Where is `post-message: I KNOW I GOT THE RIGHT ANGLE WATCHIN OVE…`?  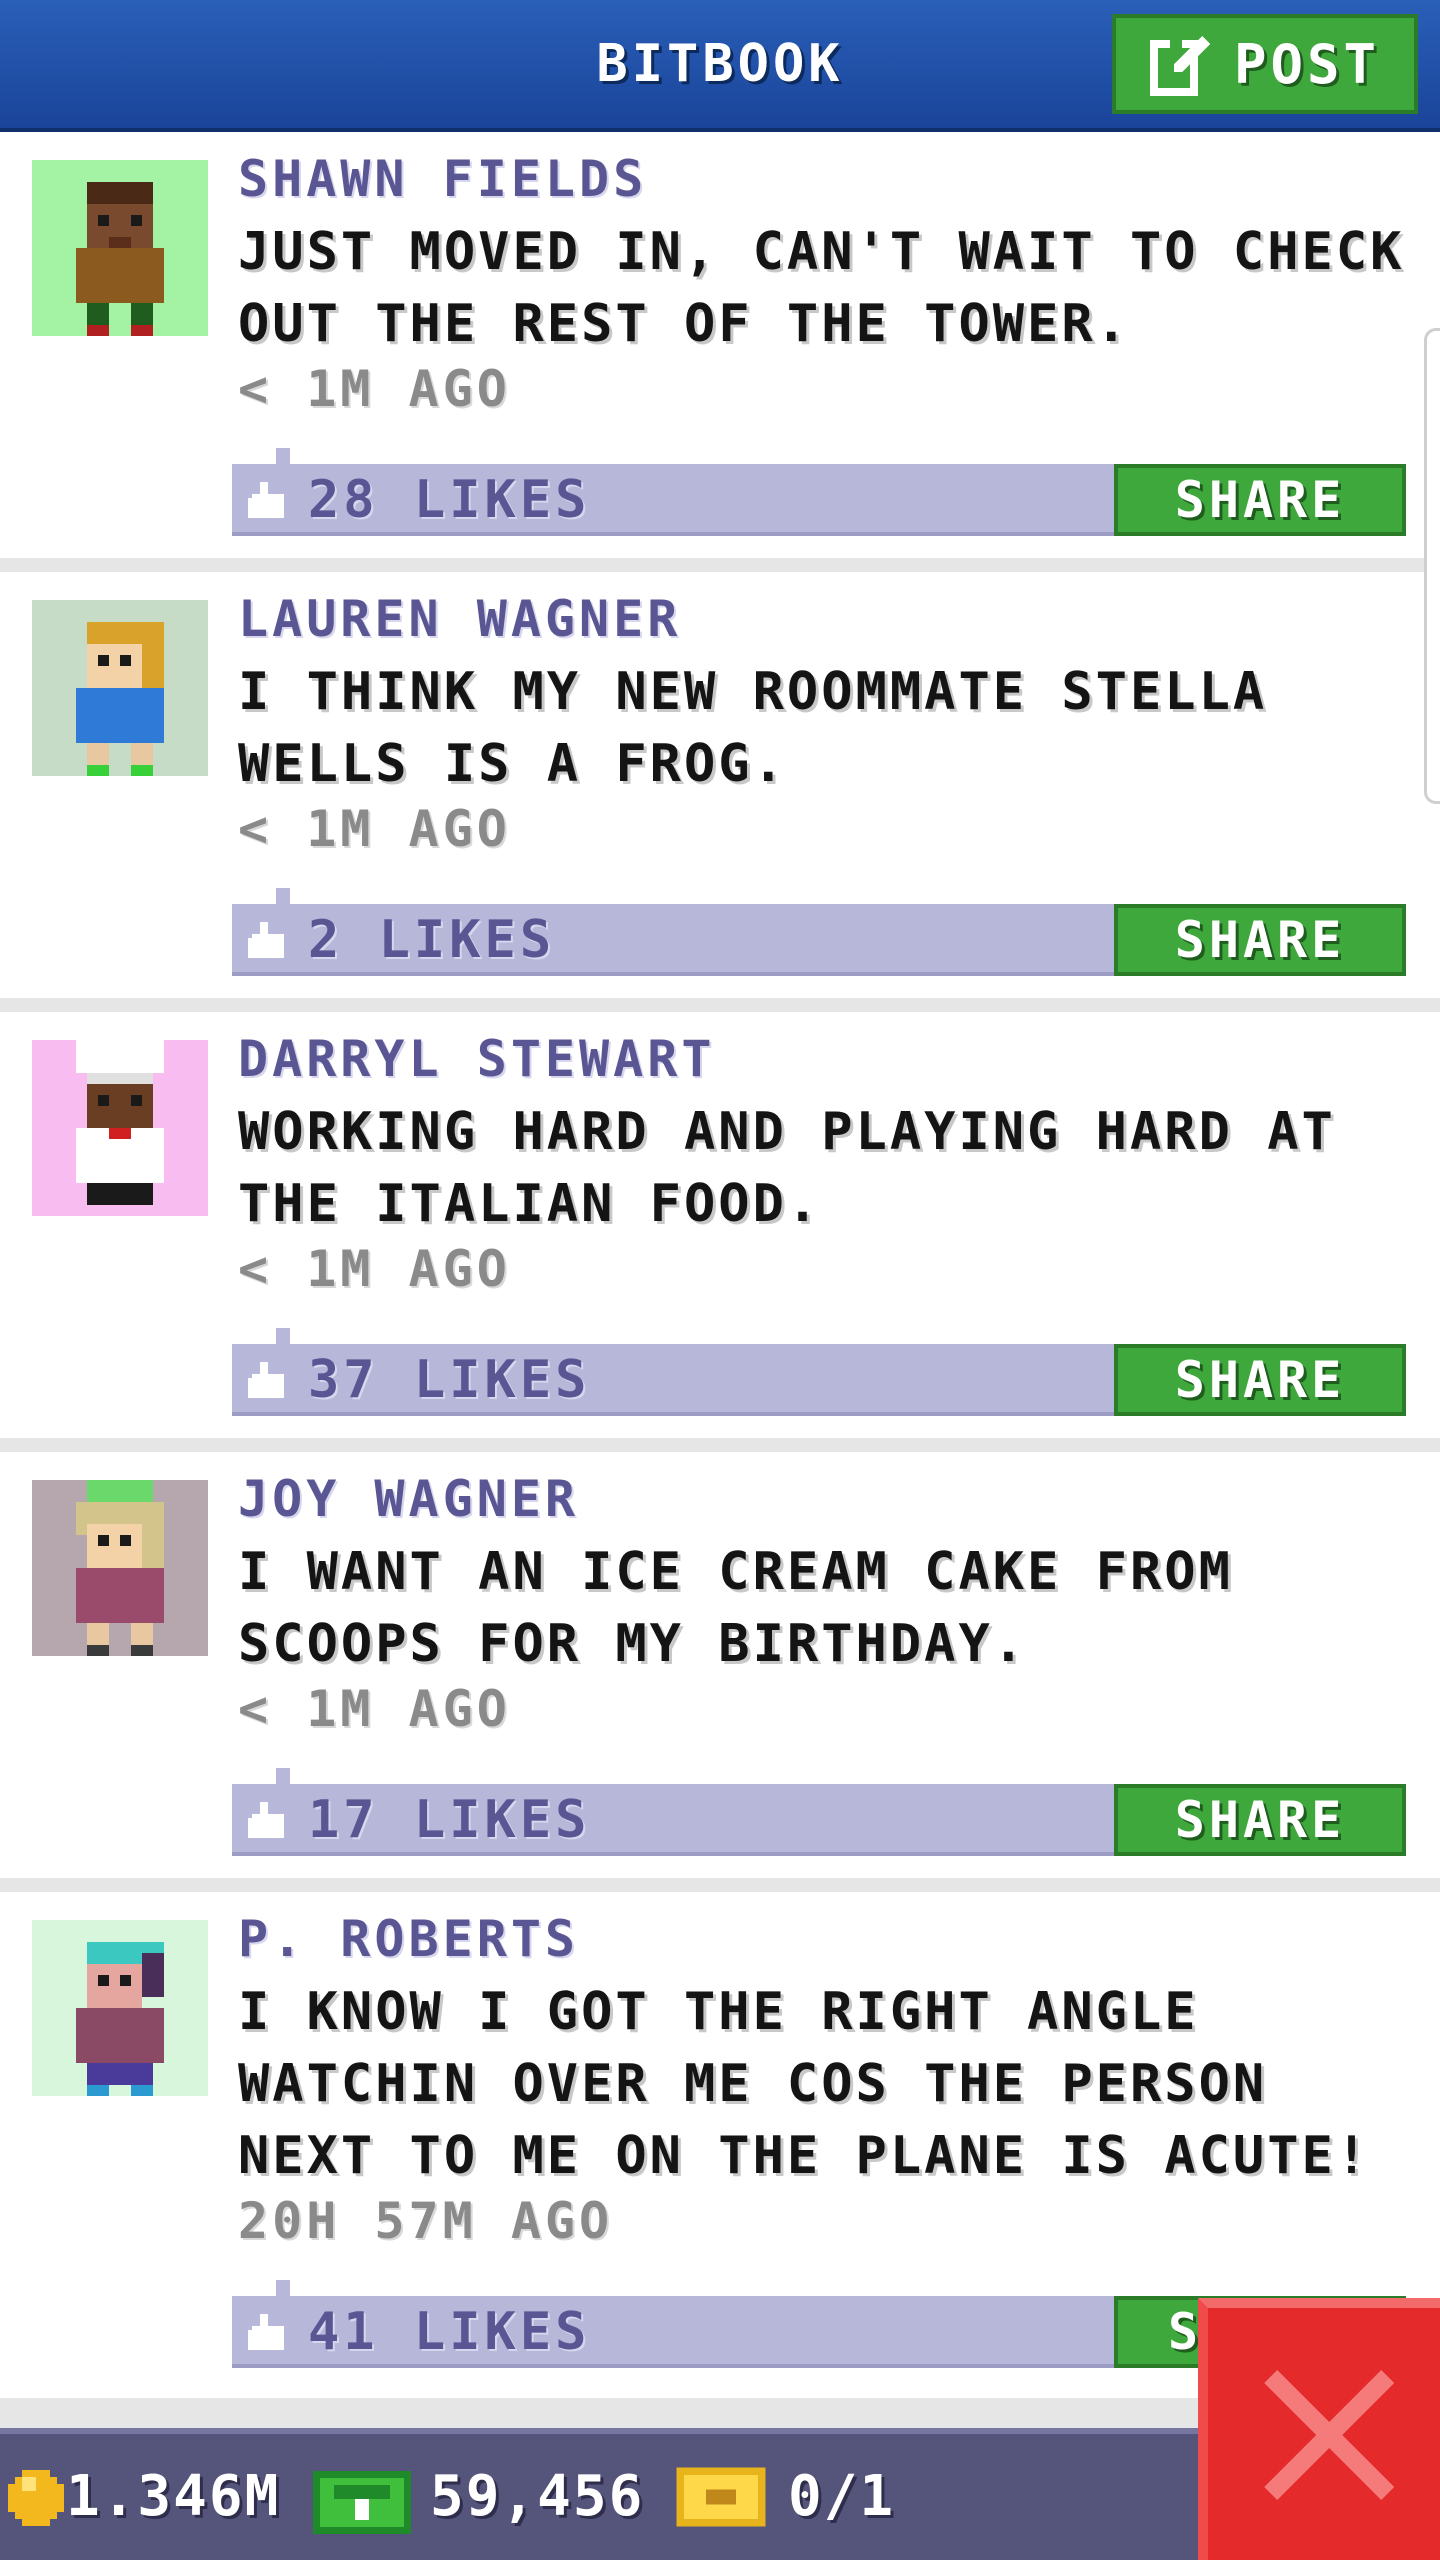 post-message: I KNOW I GOT THE RIGHT ANGLE WATCHIN OVE… is located at coordinates (804, 2084).